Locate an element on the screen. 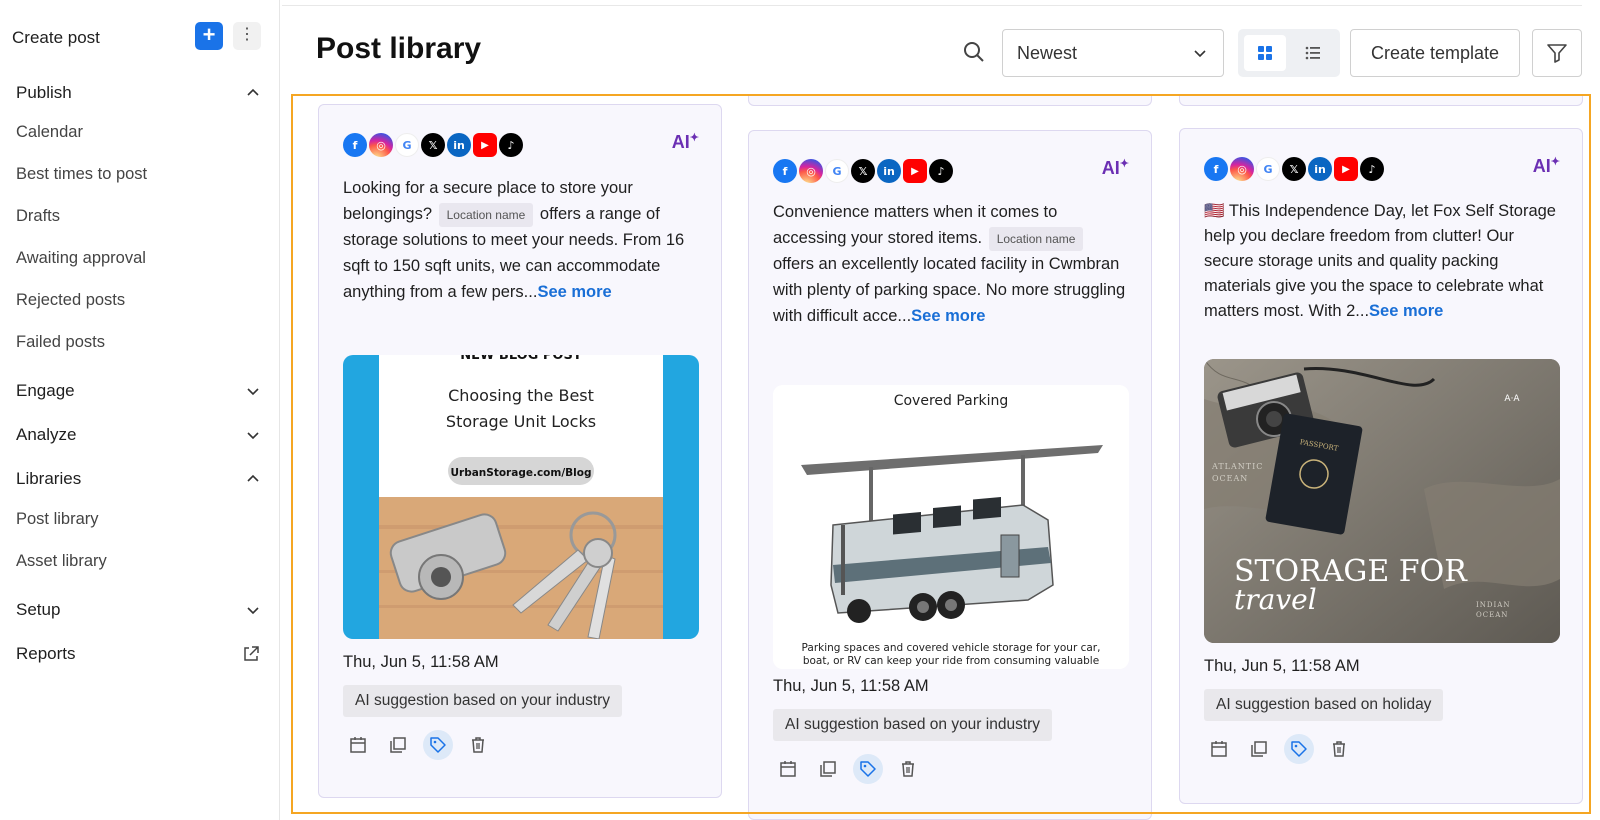  ai-suggestion-badge: AI suggestion based on your industry is located at coordinates (483, 701).